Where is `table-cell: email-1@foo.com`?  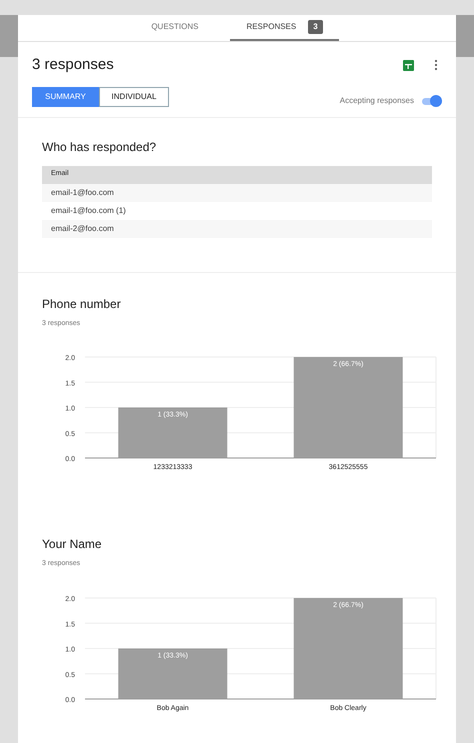
table-cell: email-1@foo.com is located at coordinates (237, 193).